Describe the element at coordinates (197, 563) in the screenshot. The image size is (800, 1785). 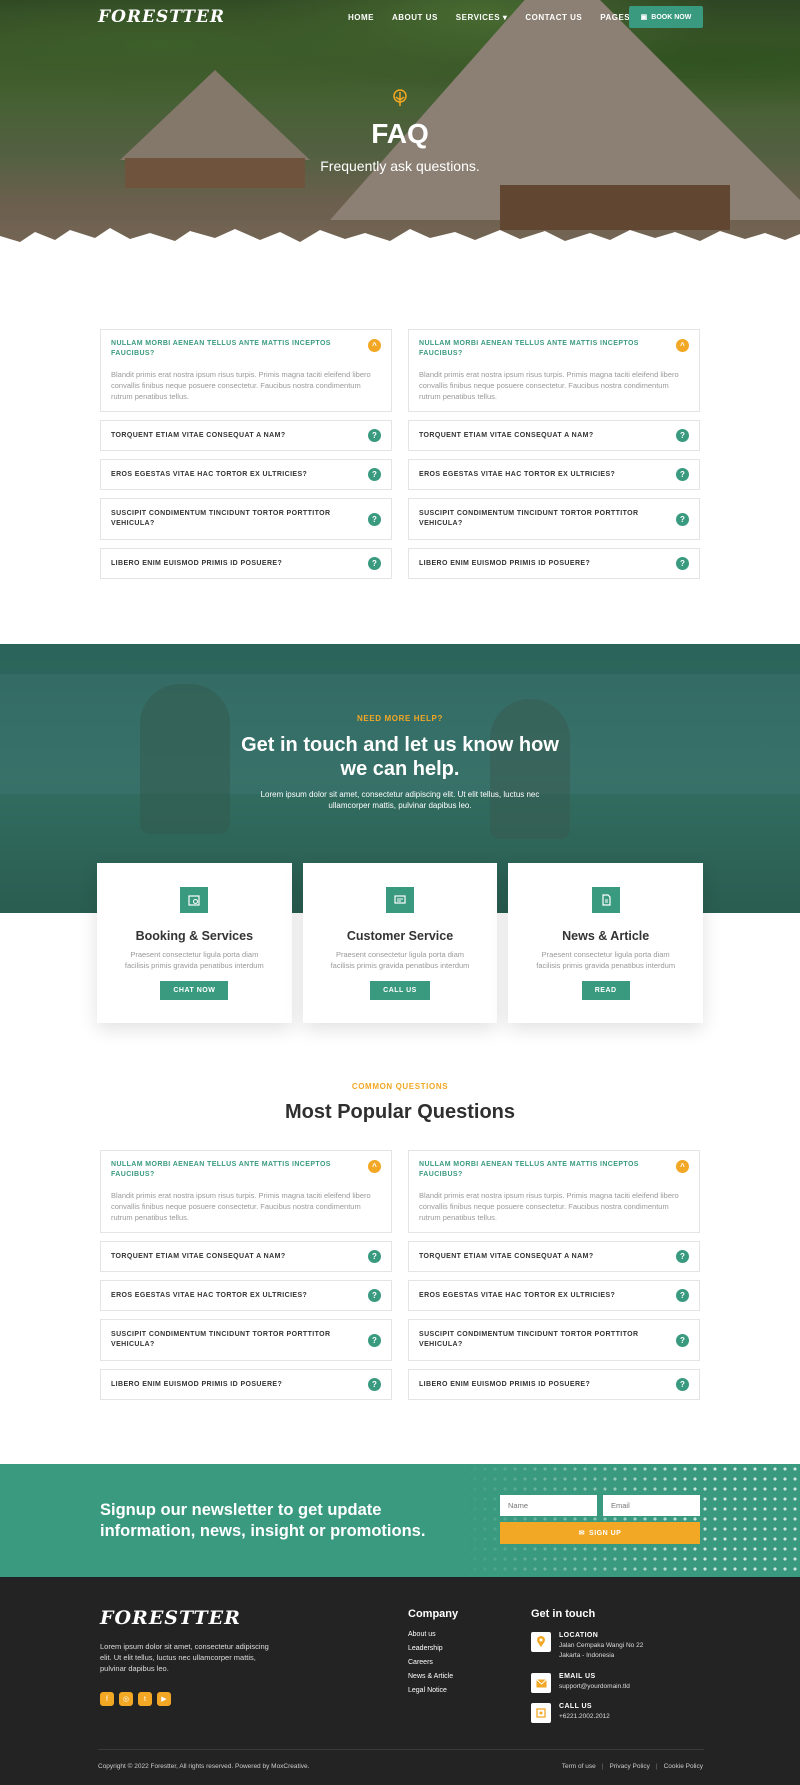
I see `faq-question: LIBERO ENIM EUISMOD PRIMIS ID POSUERE?` at that location.